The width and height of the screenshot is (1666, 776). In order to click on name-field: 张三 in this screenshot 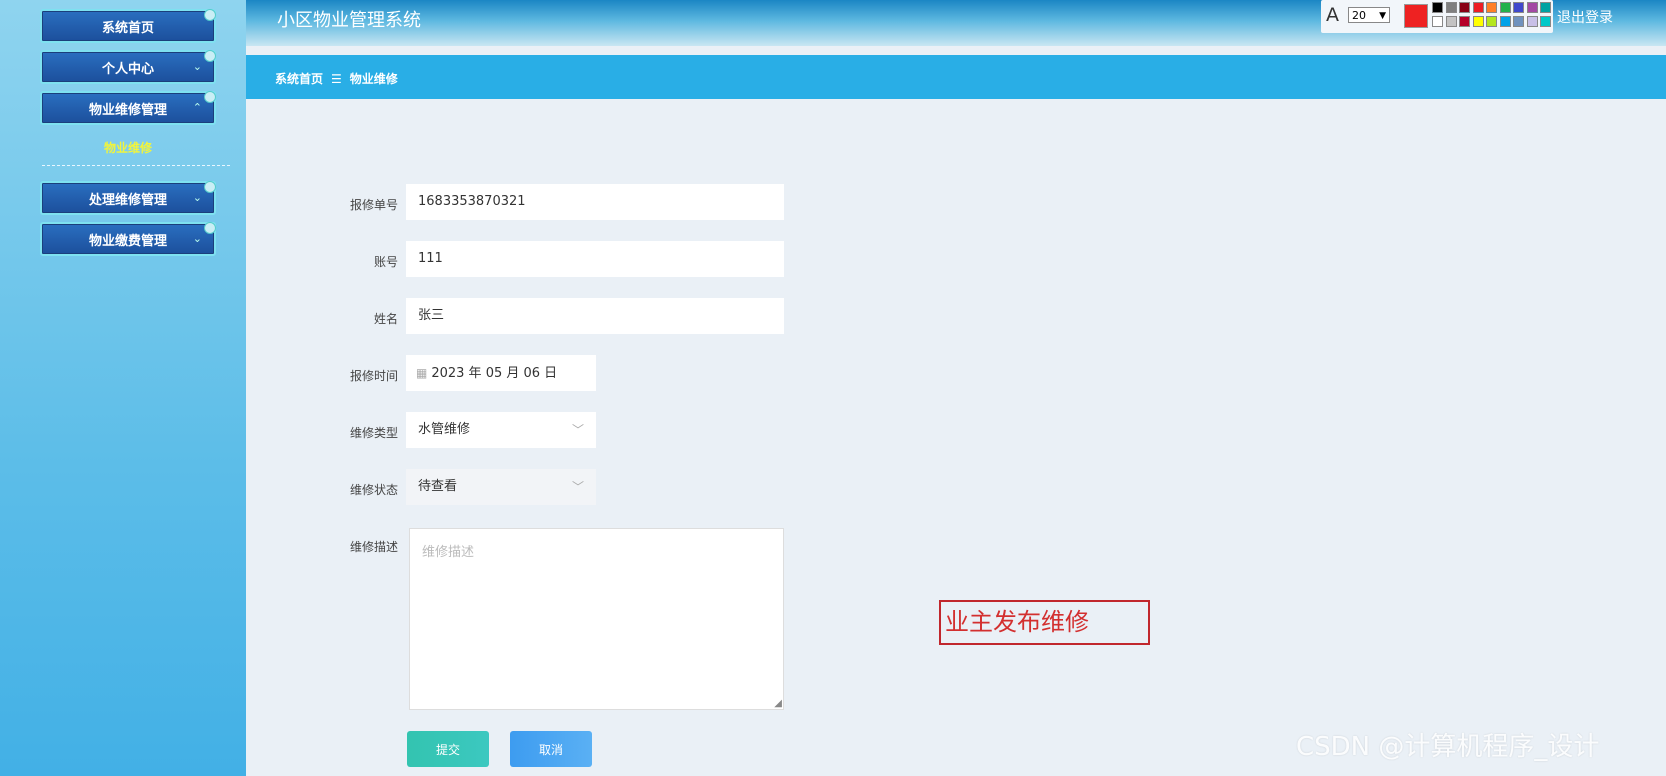, I will do `click(595, 316)`.